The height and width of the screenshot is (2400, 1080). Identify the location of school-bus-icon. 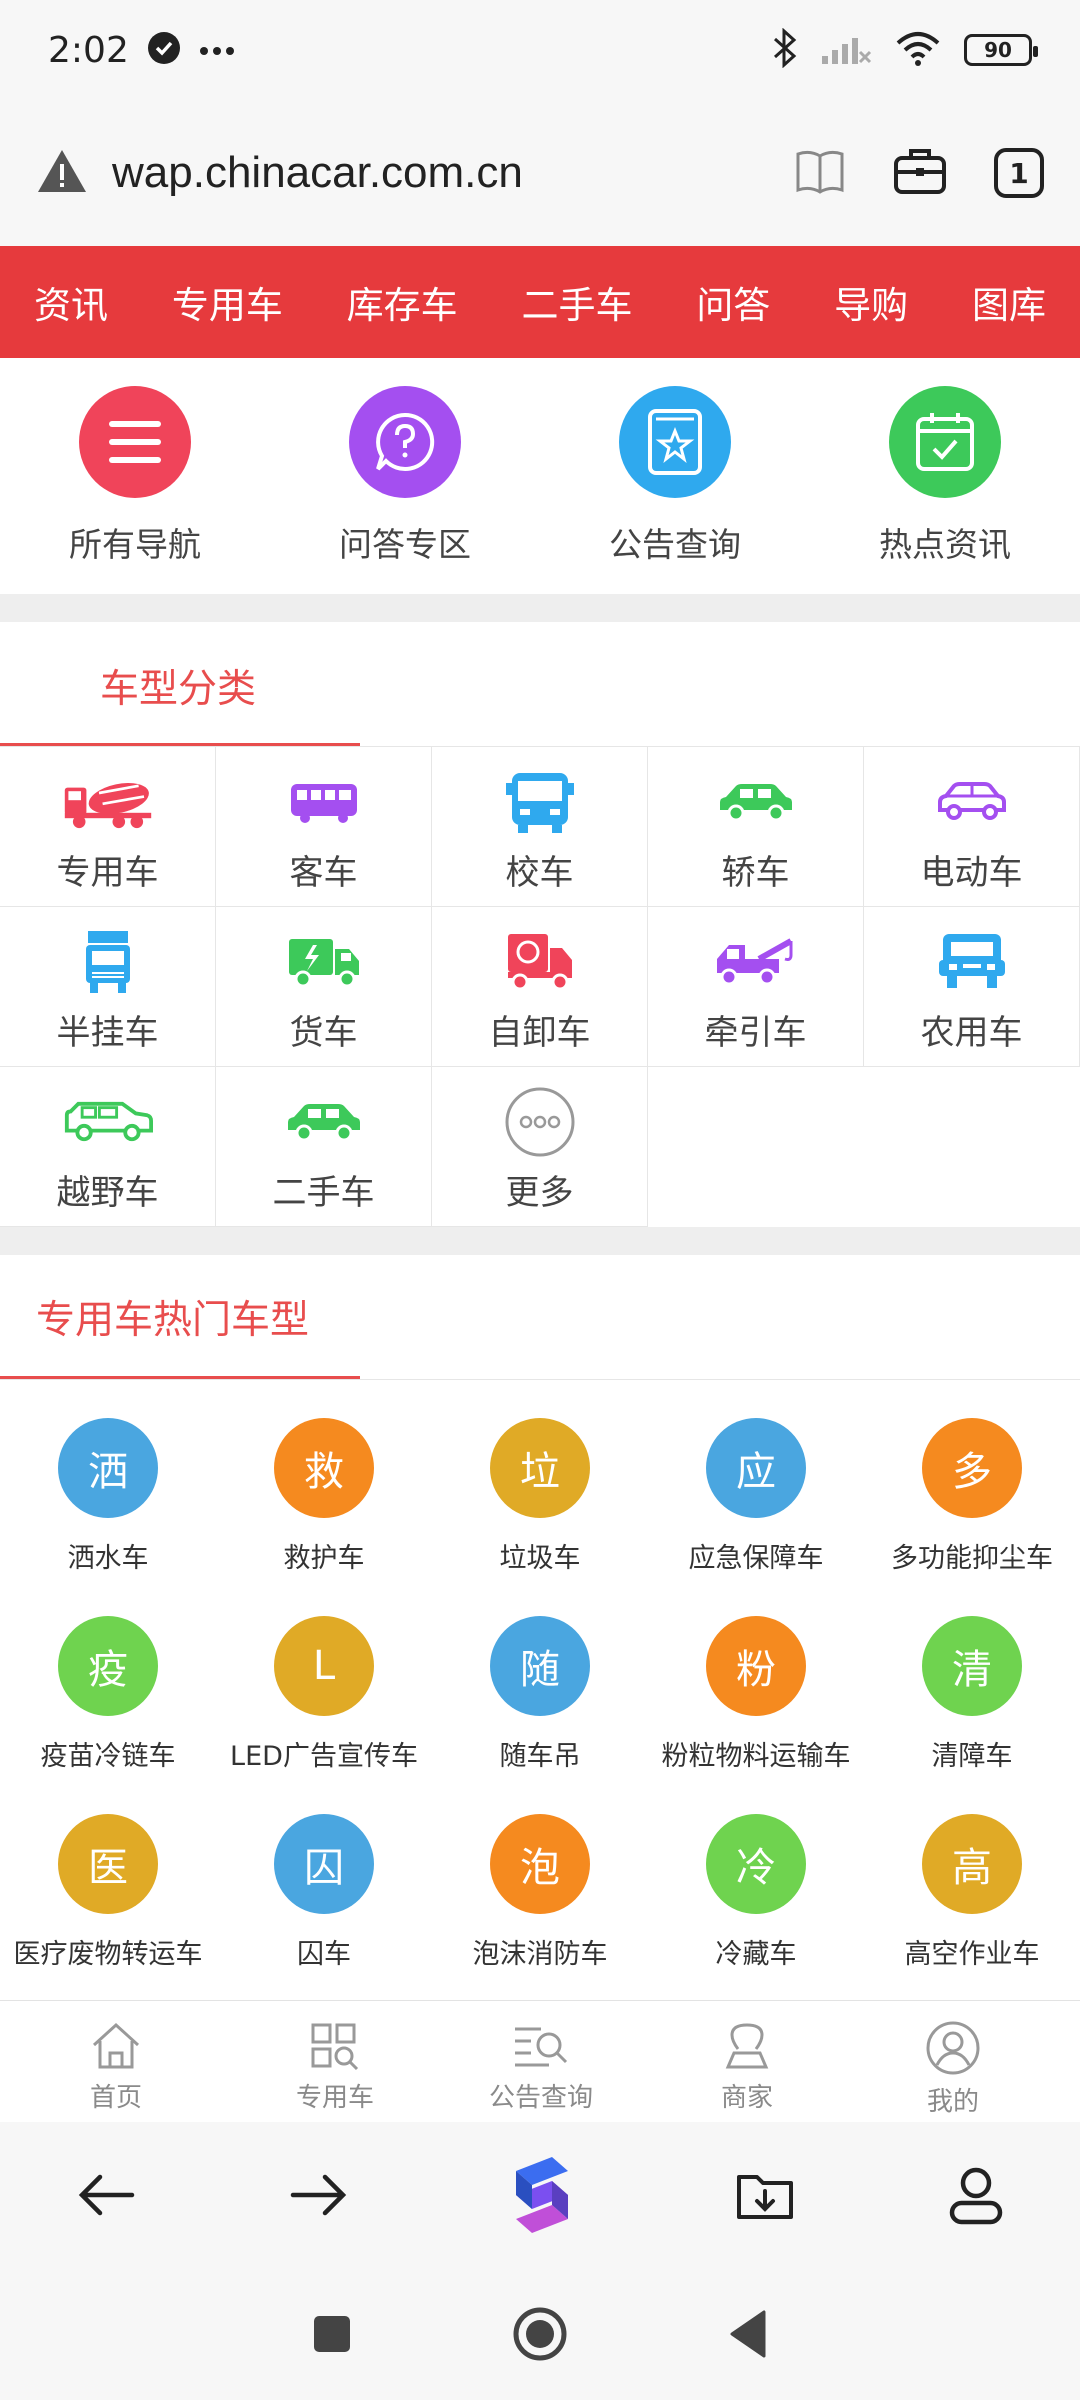
(540, 802).